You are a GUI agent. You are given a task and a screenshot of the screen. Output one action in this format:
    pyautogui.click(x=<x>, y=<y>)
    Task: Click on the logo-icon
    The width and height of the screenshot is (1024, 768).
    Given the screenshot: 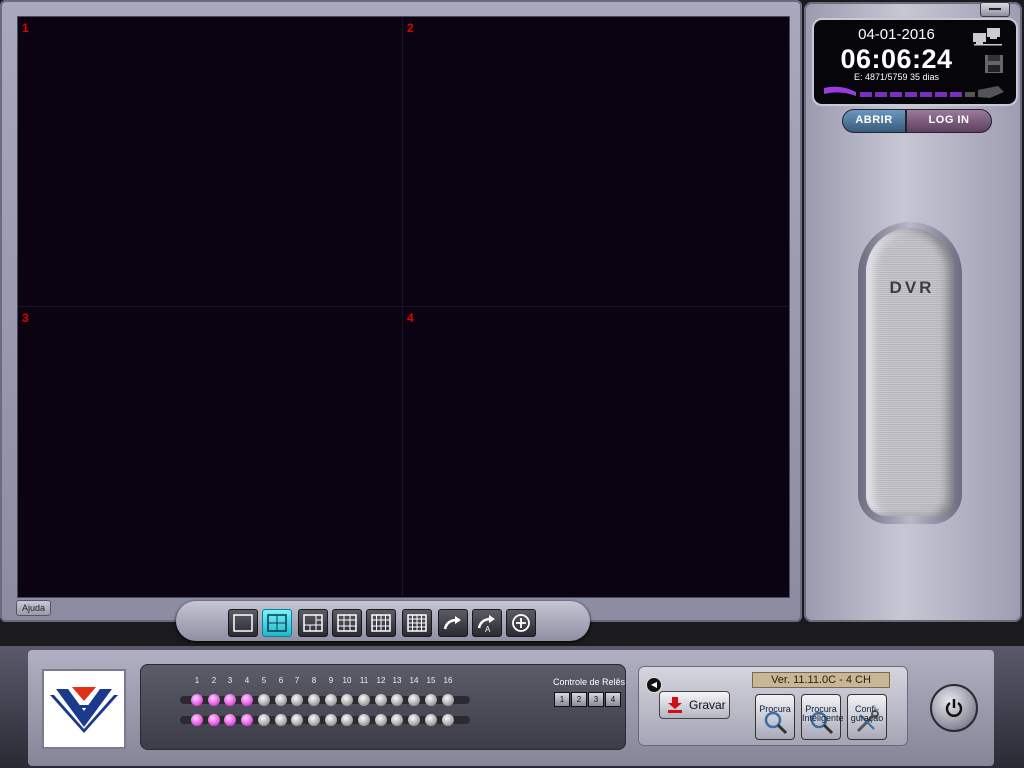 What is the action you would take?
    pyautogui.click(x=84, y=710)
    